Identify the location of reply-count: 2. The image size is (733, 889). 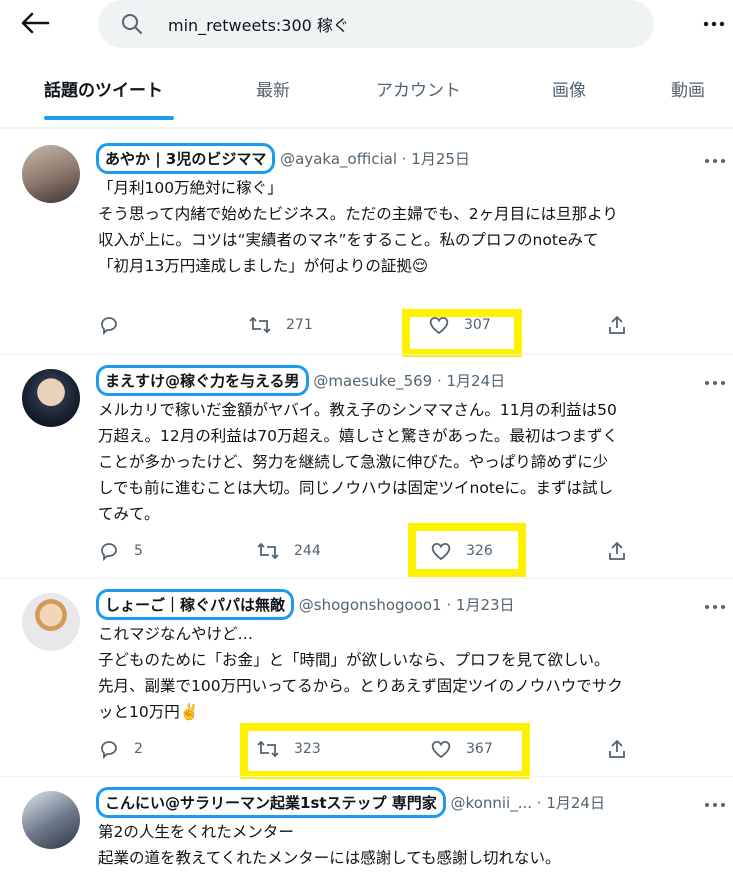
(138, 749).